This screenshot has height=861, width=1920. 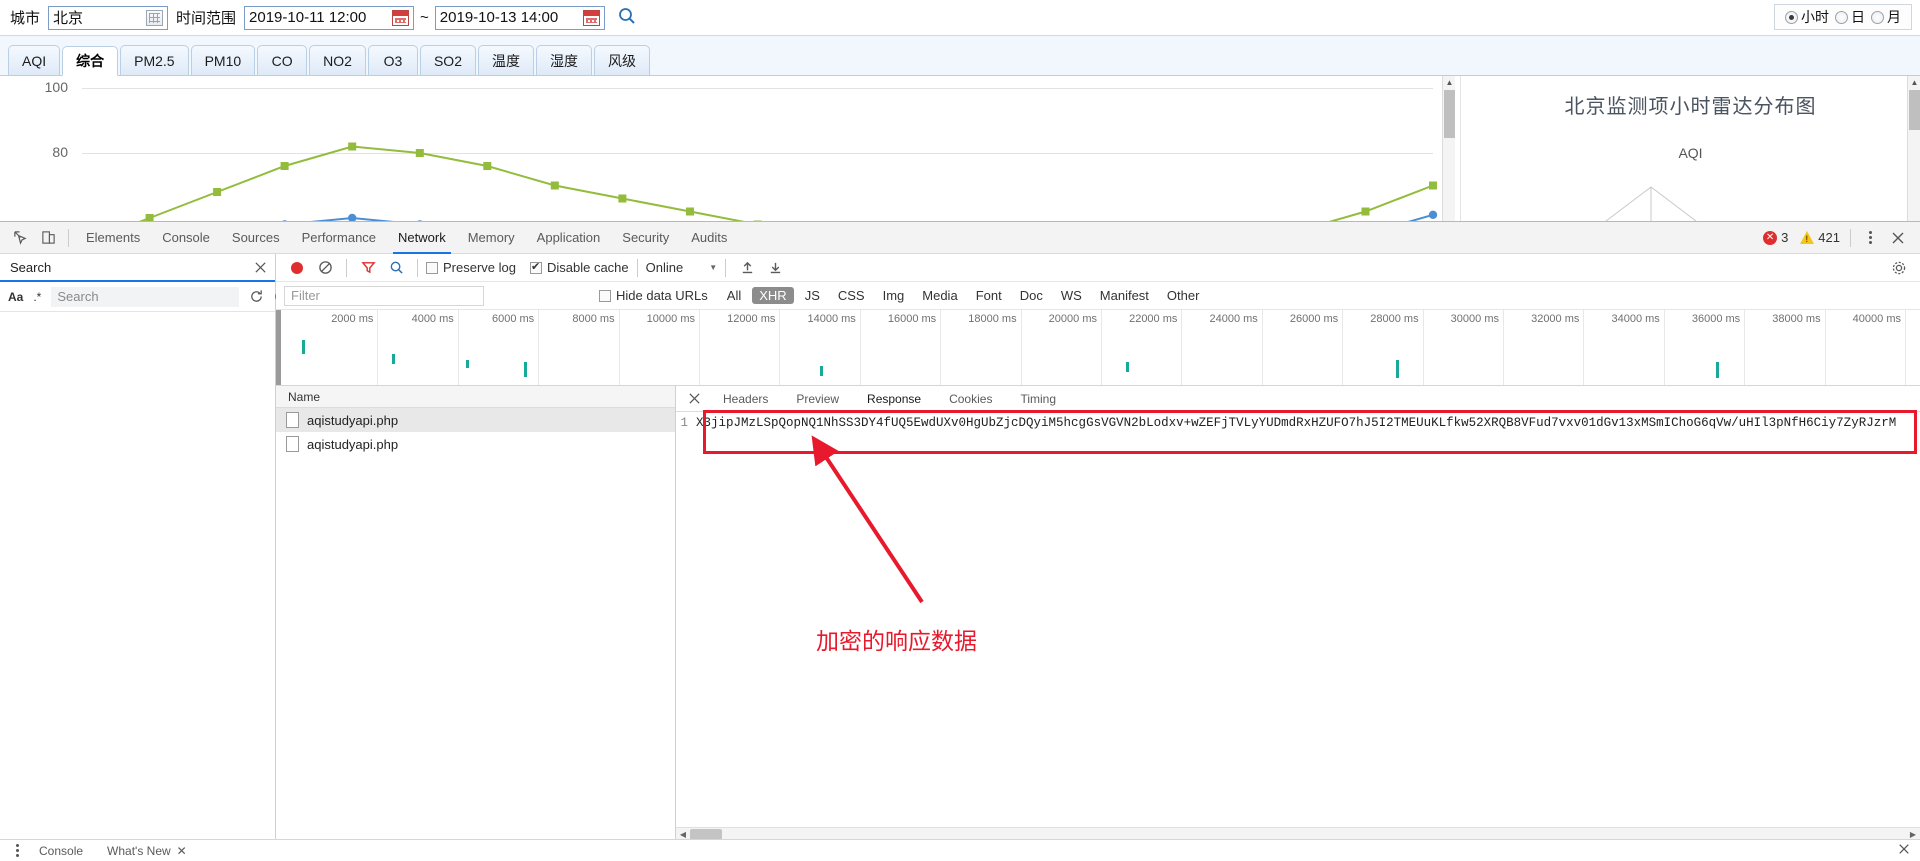 I want to click on granularity-option-day: 日, so click(x=1850, y=17).